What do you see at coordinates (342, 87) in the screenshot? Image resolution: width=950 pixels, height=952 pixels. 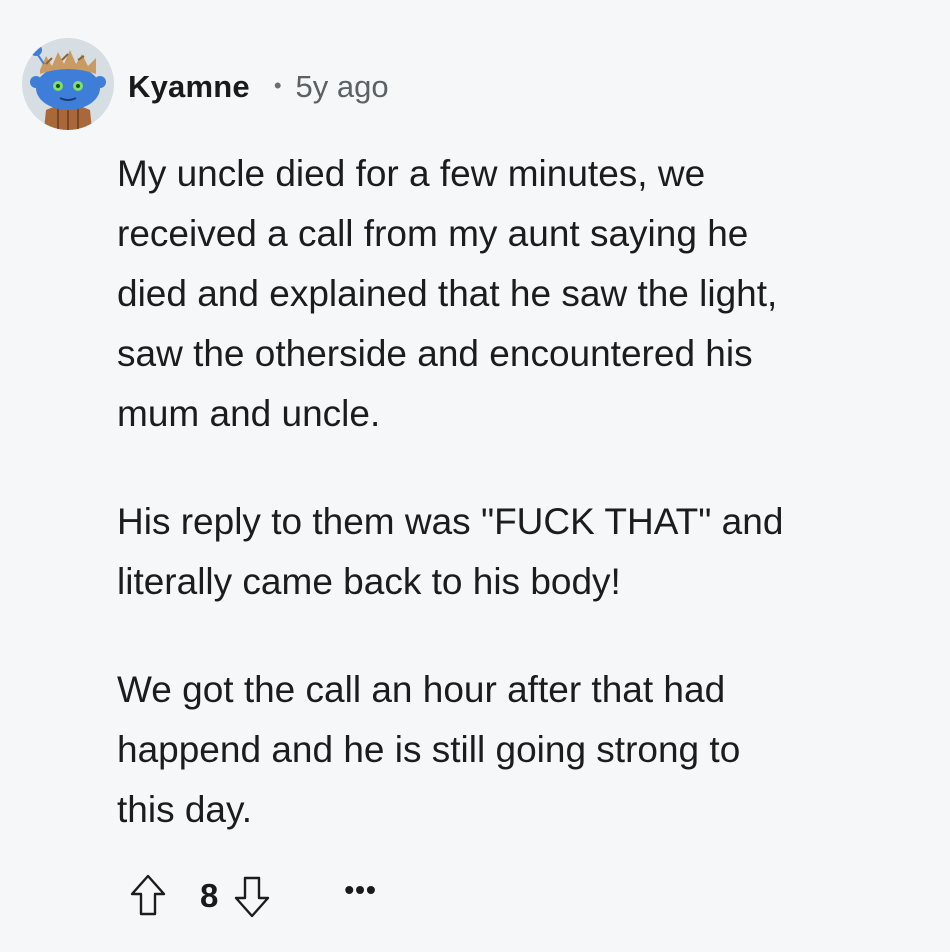 I see `timestamp: 5y ago` at bounding box center [342, 87].